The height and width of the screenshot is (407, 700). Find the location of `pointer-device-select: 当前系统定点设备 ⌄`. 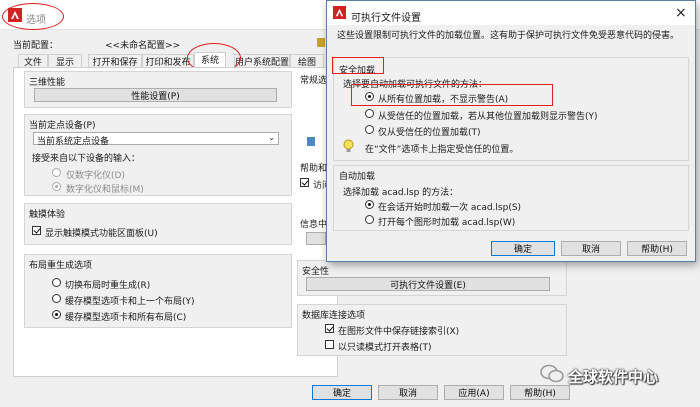

pointer-device-select: 当前系统定点设备 ⌄ is located at coordinates (156, 139).